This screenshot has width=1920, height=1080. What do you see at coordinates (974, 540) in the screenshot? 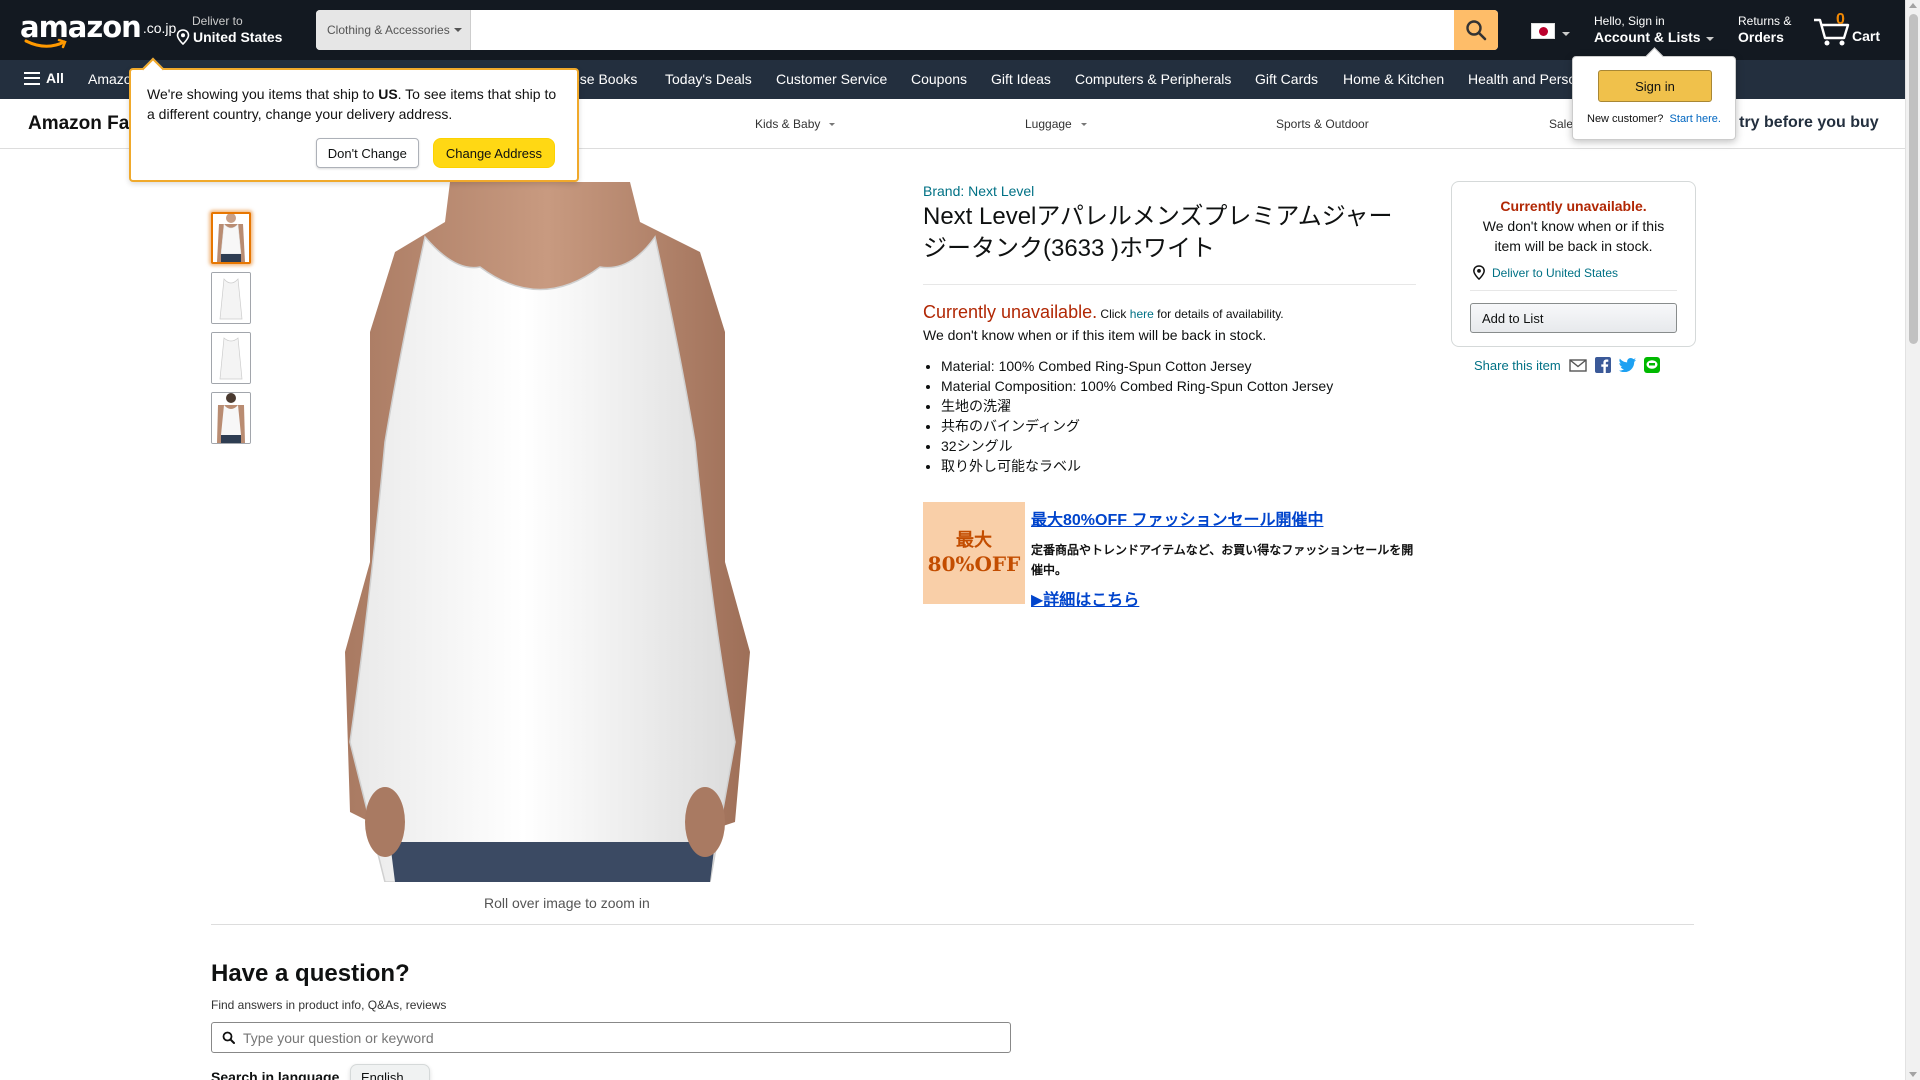
I see `promo-badge-line1: 最大` at bounding box center [974, 540].